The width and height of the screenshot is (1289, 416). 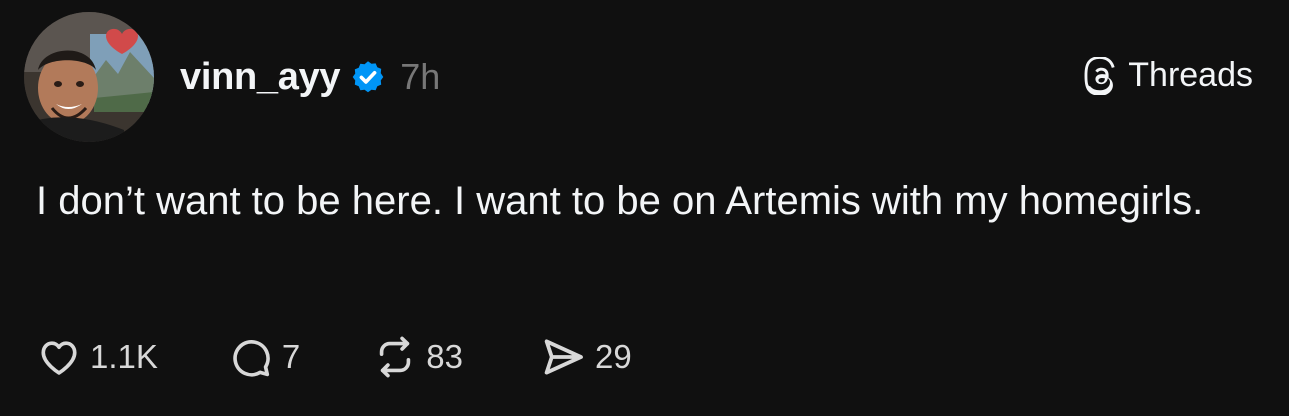 I want to click on avatar-image, so click(x=89, y=77).